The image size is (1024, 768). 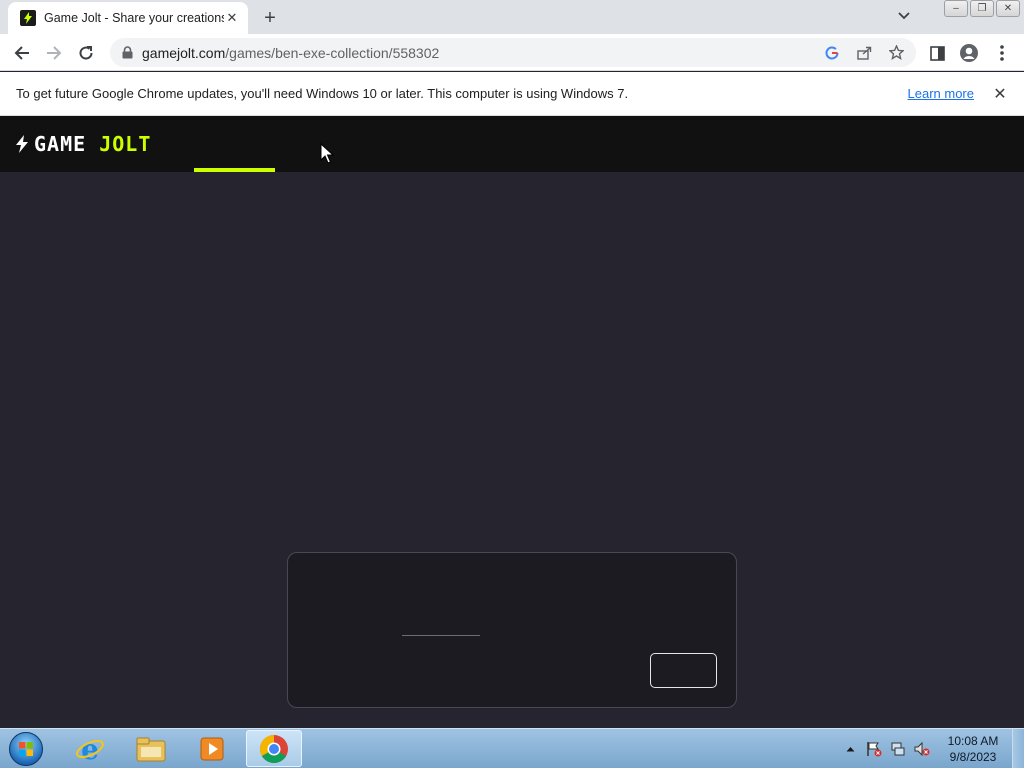 I want to click on browser-tab: Game Jolt - Share your creations ✕, so click(x=128, y=18).